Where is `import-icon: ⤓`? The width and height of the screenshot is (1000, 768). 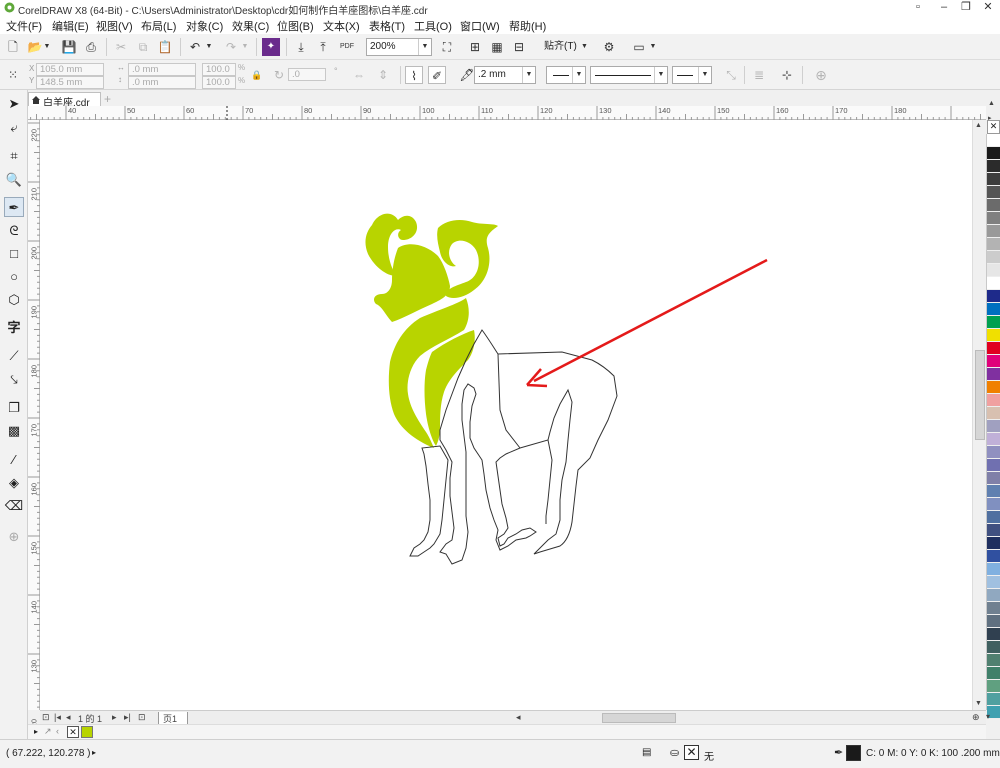
import-icon: ⤓ is located at coordinates (301, 47).